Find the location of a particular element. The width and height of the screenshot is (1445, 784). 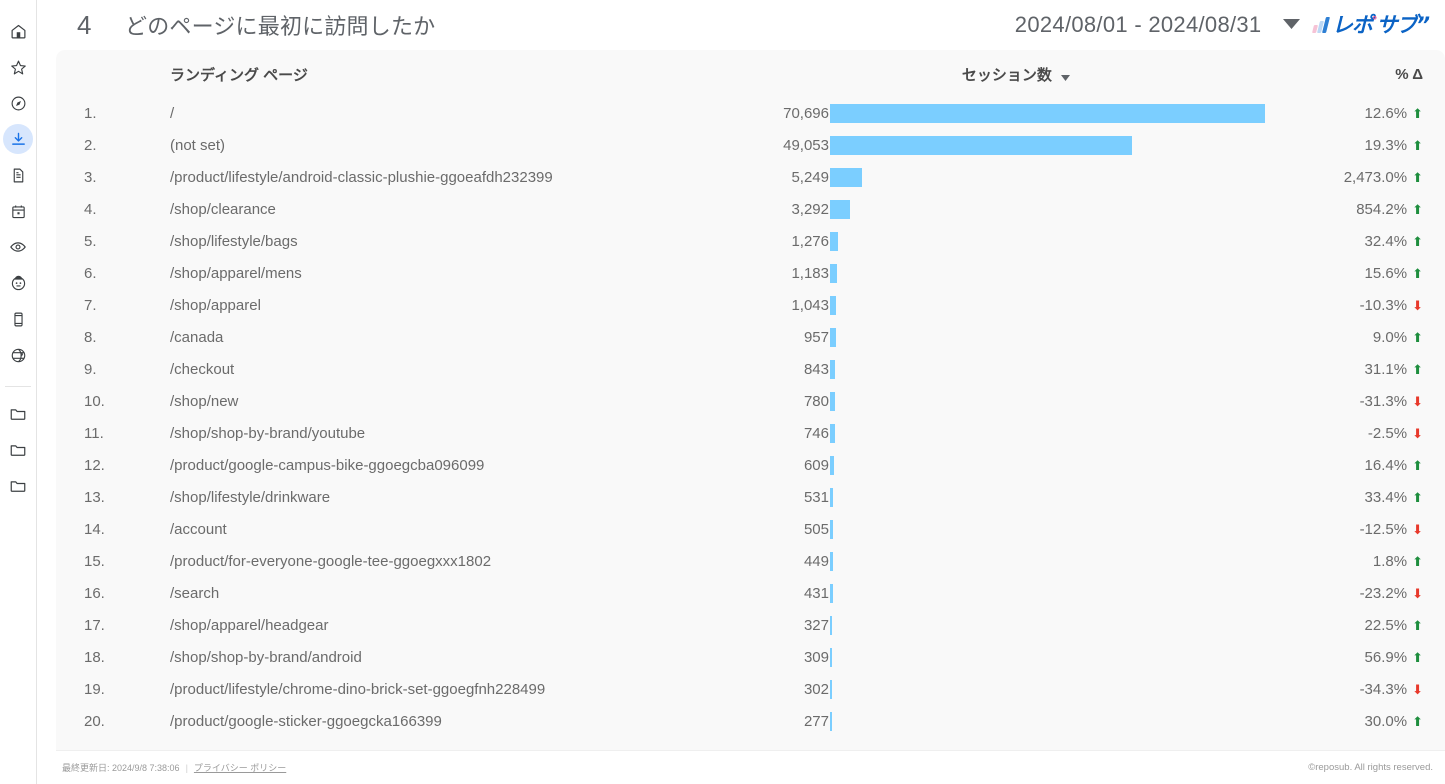

sidebar-divider is located at coordinates (18, 386).